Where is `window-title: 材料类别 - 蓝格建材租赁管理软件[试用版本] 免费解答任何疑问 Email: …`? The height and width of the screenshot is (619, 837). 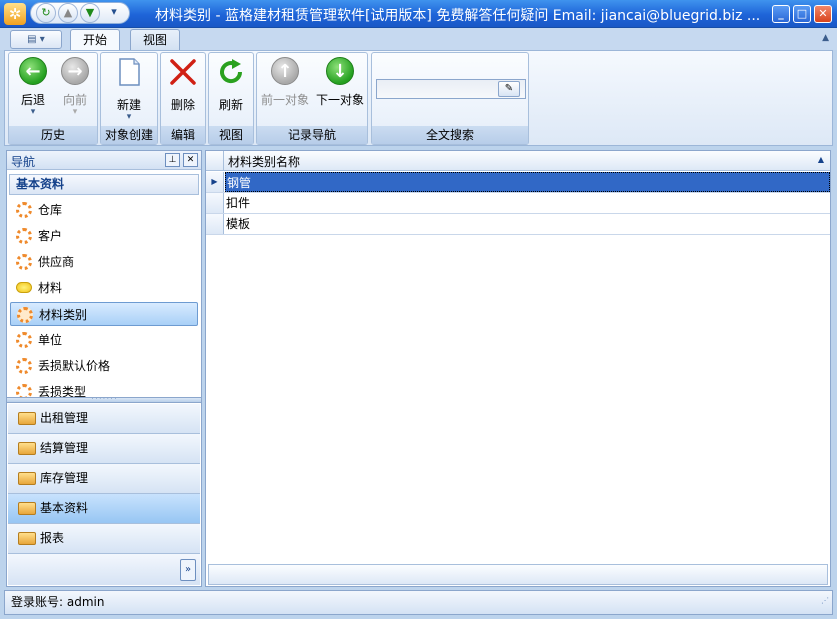 window-title: 材料类别 - 蓝格建材租赁管理软件[试用版本] 免费解答任何疑问 Email: … is located at coordinates (458, 16).